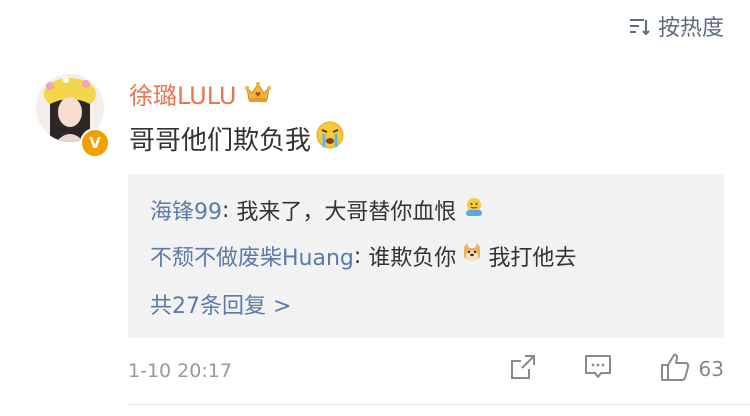 This screenshot has height=416, width=750. What do you see at coordinates (675, 369) in the screenshot?
I see `thumbs-up-icon` at bounding box center [675, 369].